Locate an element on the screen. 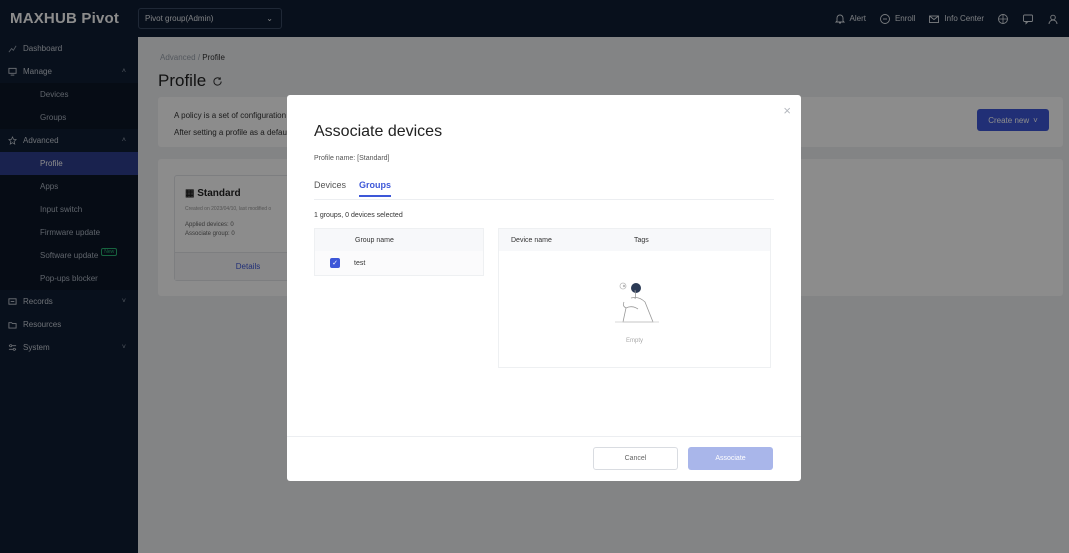 This screenshot has width=1069, height=553. group-name-cell: test is located at coordinates (360, 263).